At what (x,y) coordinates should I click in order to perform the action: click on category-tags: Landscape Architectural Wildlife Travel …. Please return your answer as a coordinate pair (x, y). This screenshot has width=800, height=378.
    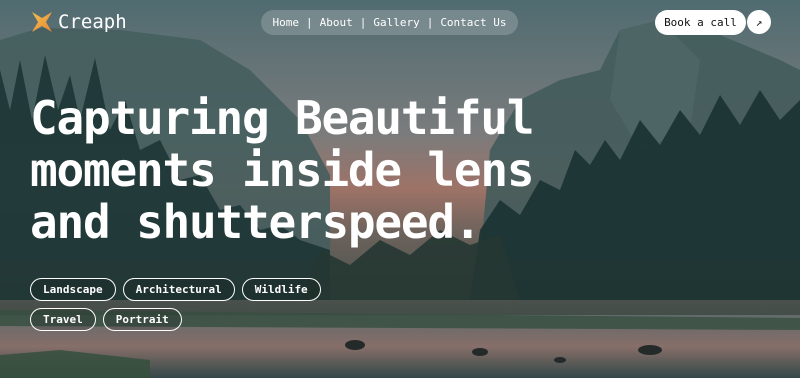
    Looking at the image, I should click on (190, 308).